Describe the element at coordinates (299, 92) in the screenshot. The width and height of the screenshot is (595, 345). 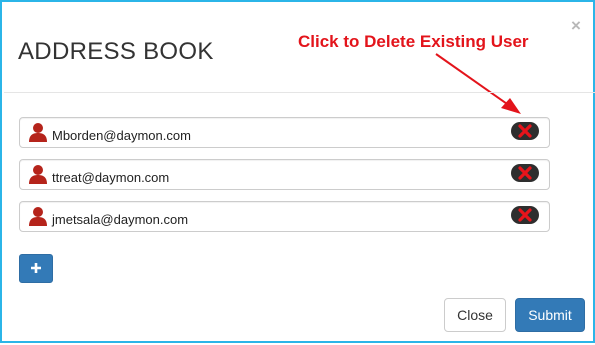
I see `header-divider` at that location.